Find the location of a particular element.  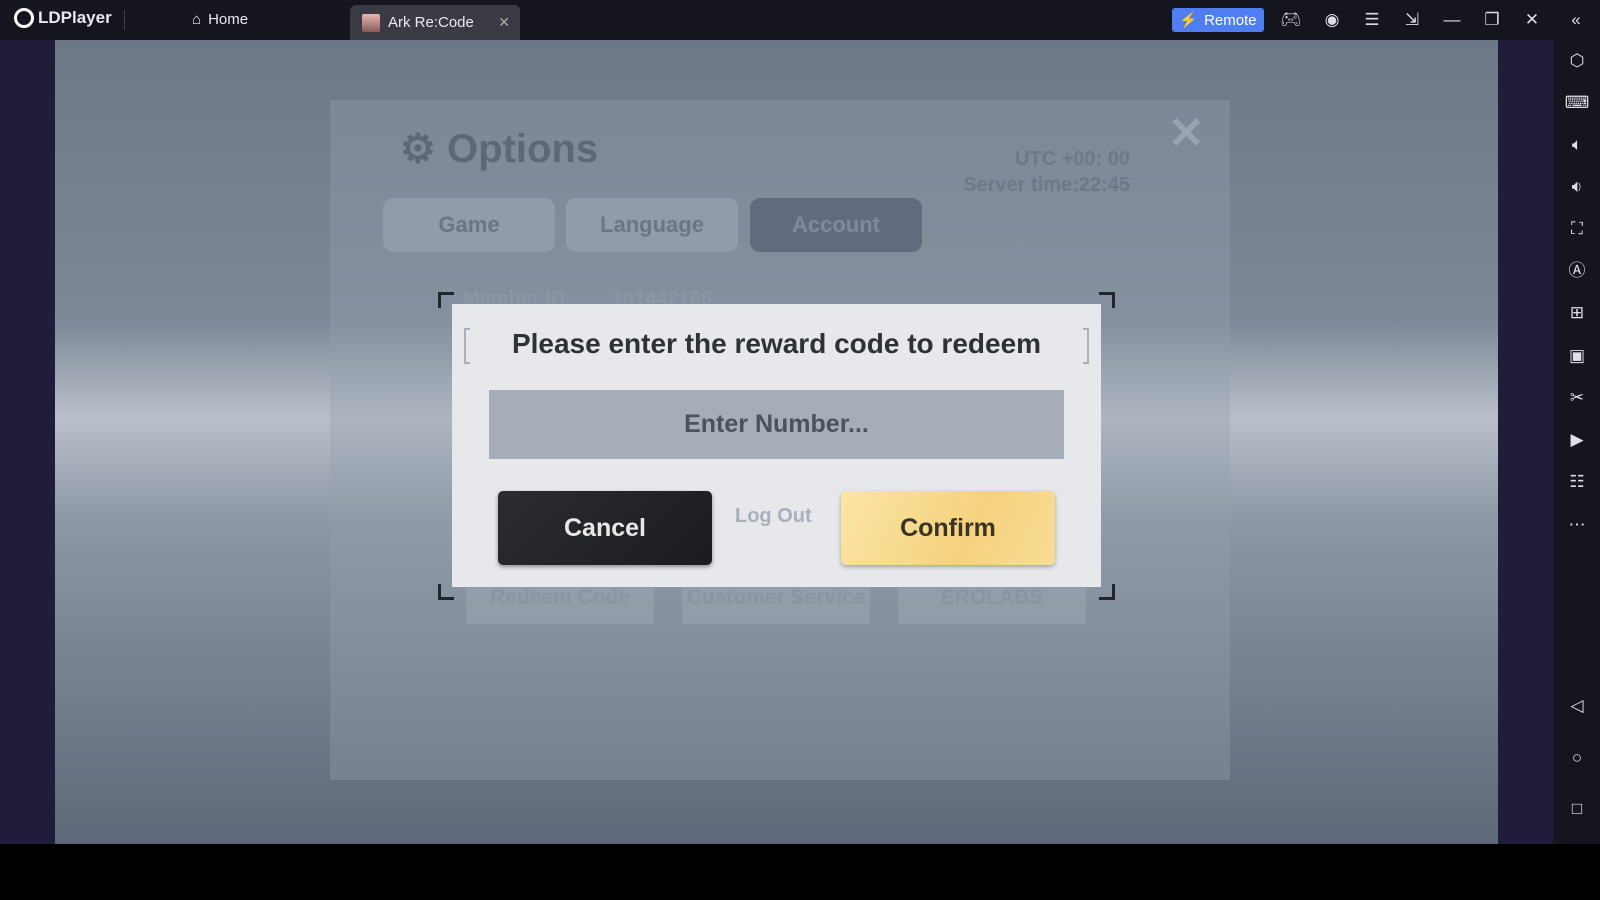

home-circle-icon: ○ is located at coordinates (1577, 758).